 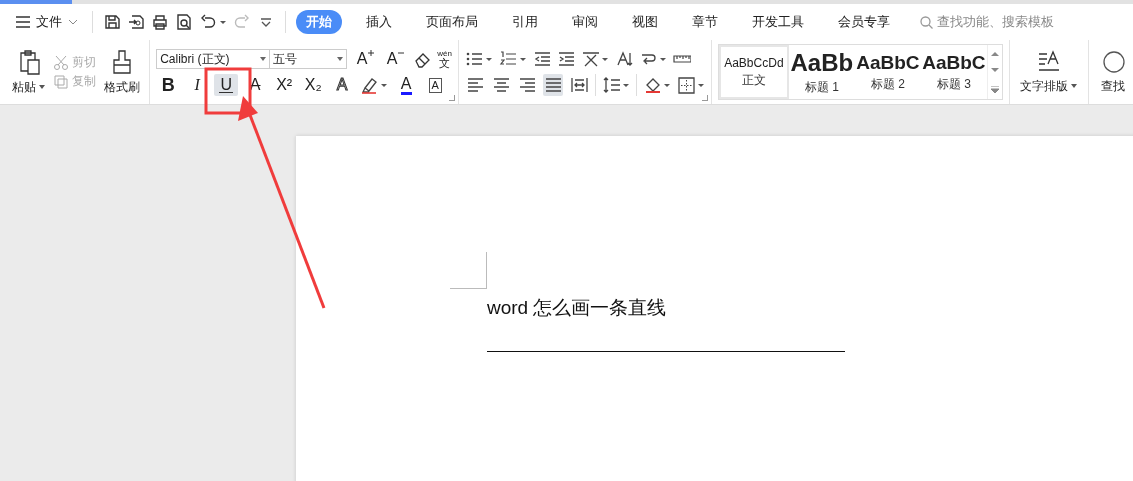 I want to click on bullets-icon, so click(x=478, y=59).